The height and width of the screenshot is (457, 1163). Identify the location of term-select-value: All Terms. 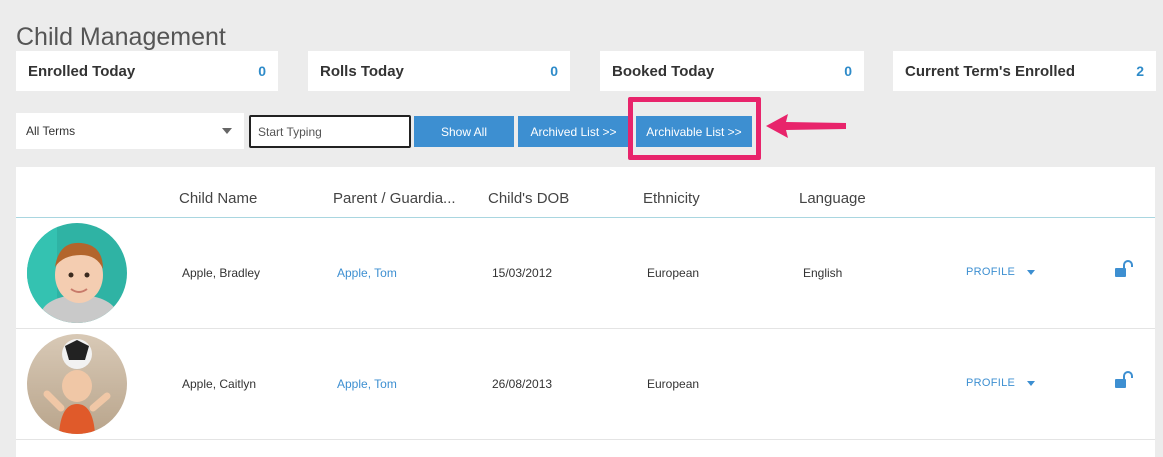
(51, 131).